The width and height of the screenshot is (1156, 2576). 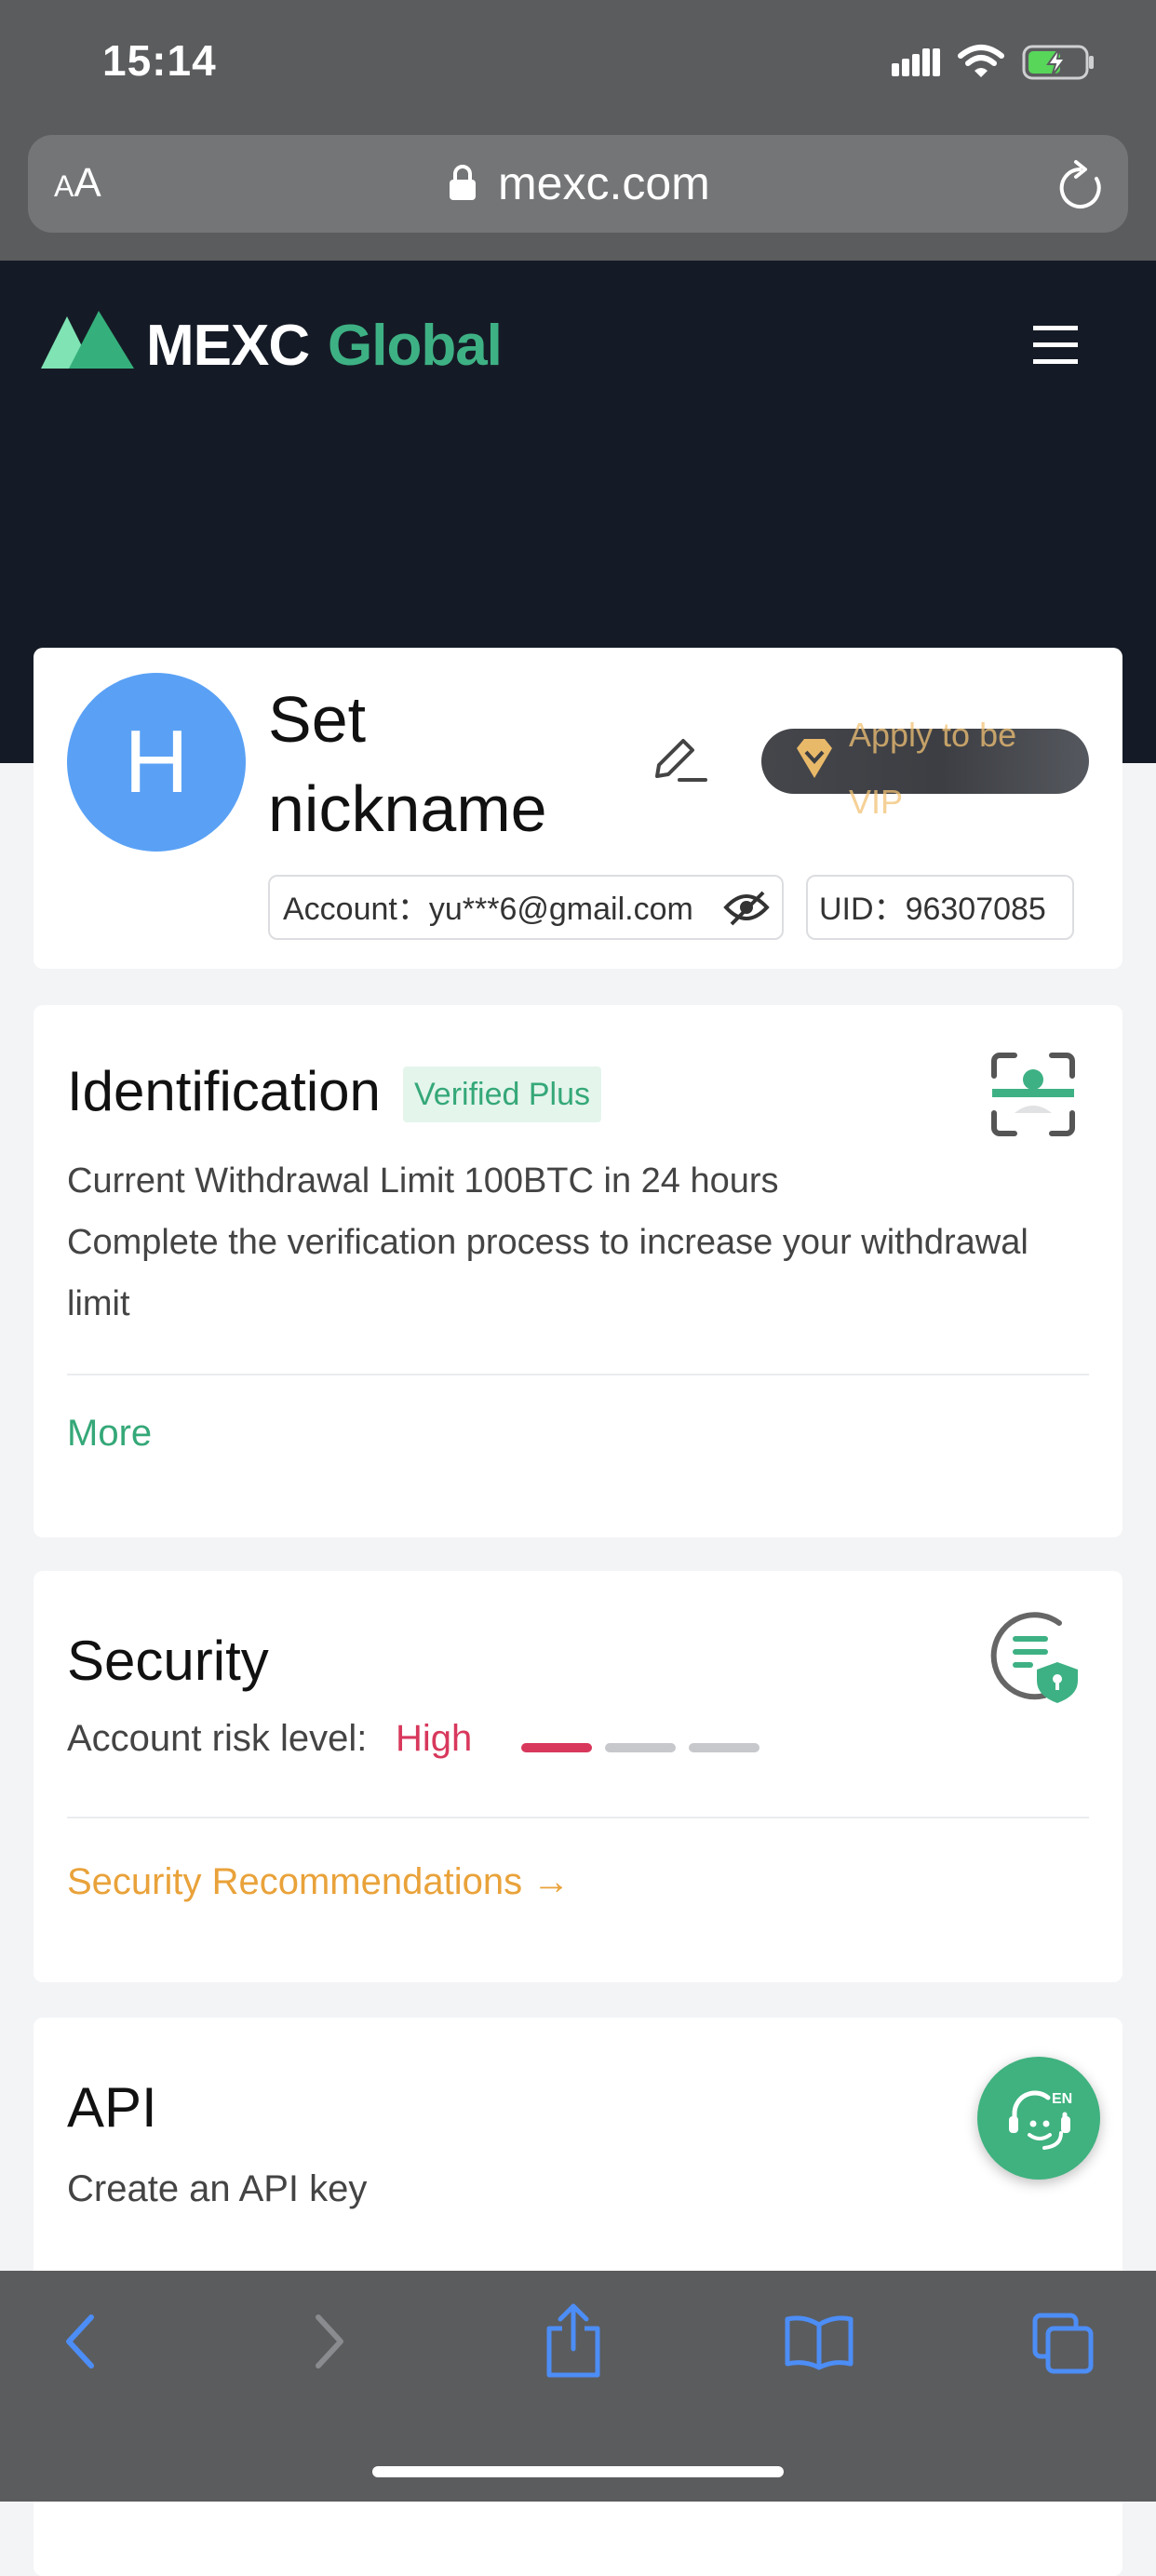 What do you see at coordinates (329, 2341) in the screenshot?
I see `forward-arrow-icon` at bounding box center [329, 2341].